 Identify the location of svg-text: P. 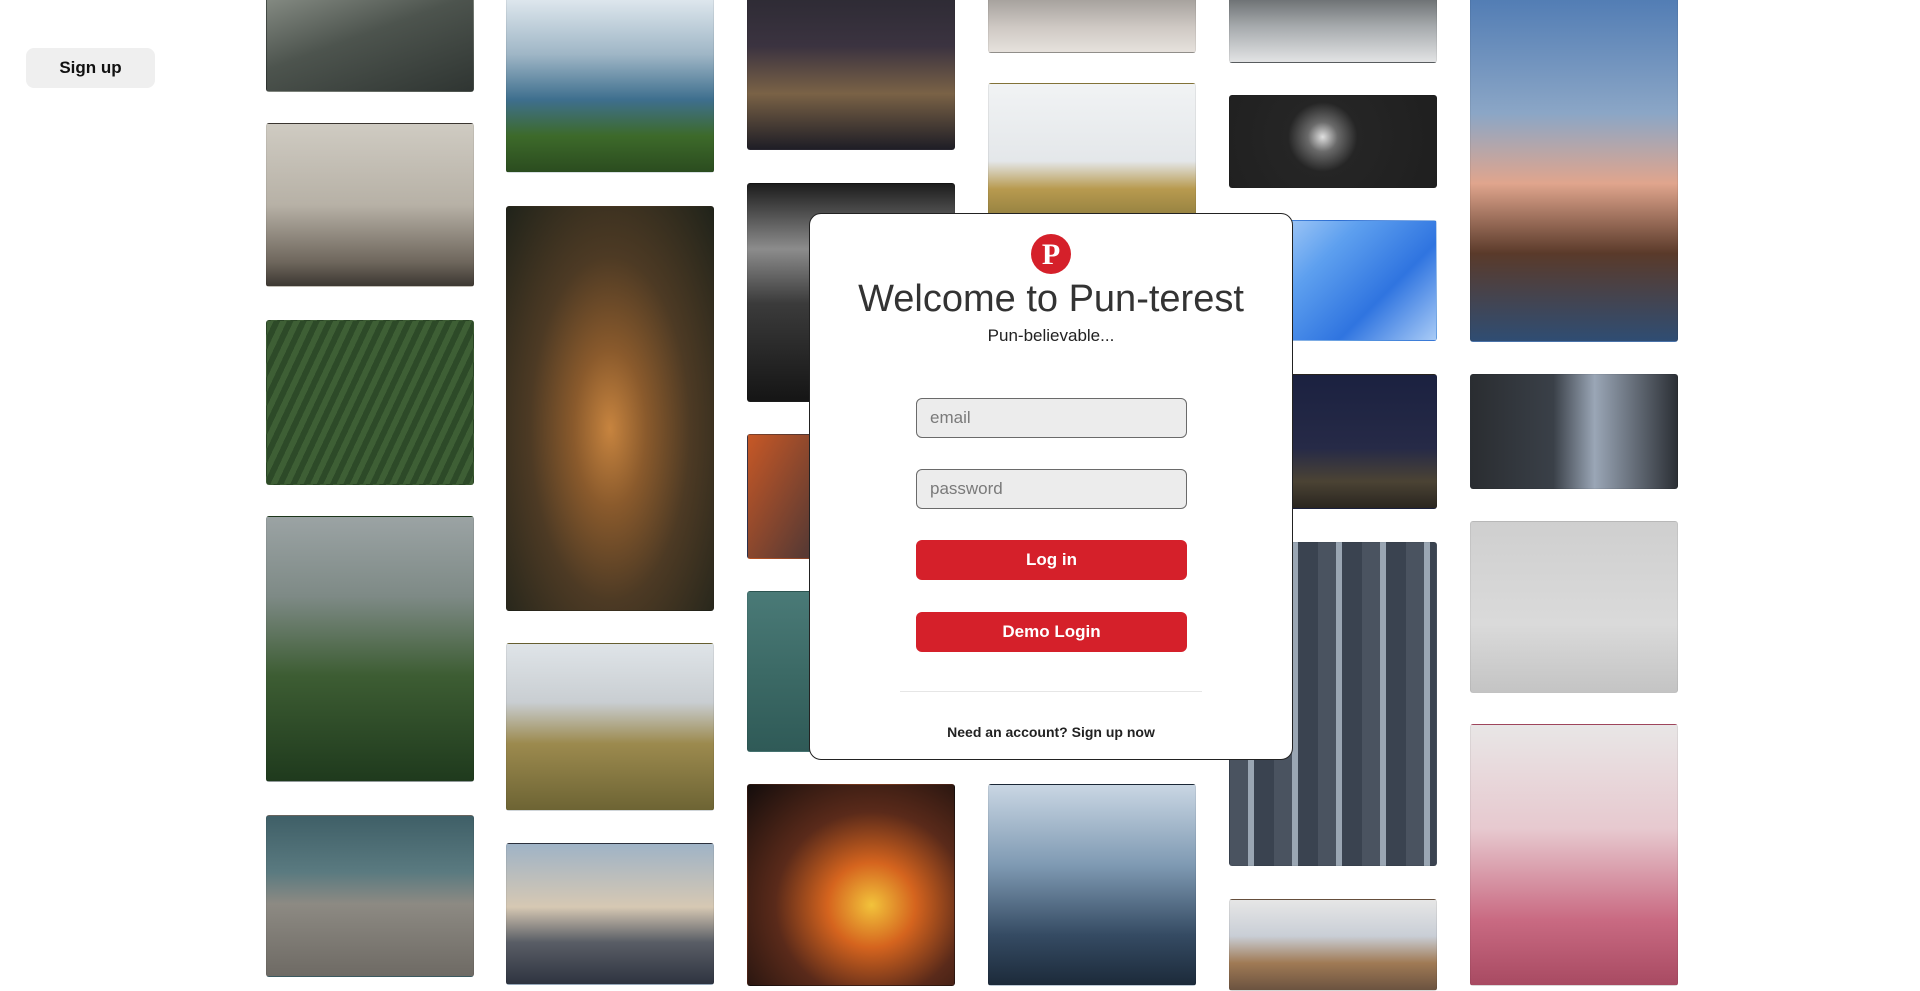
(1051, 254).